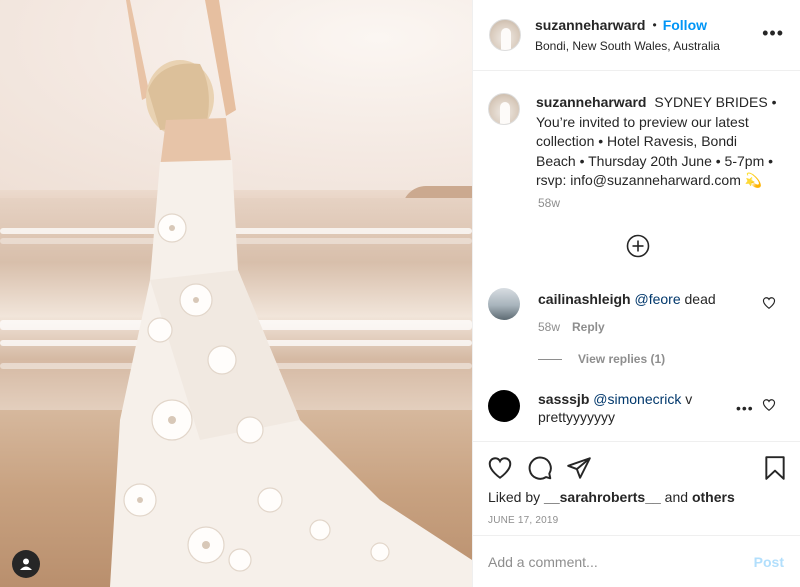 This screenshot has width=800, height=587. What do you see at coordinates (584, 299) in the screenshot?
I see `comment-username: cailinashleigh` at bounding box center [584, 299].